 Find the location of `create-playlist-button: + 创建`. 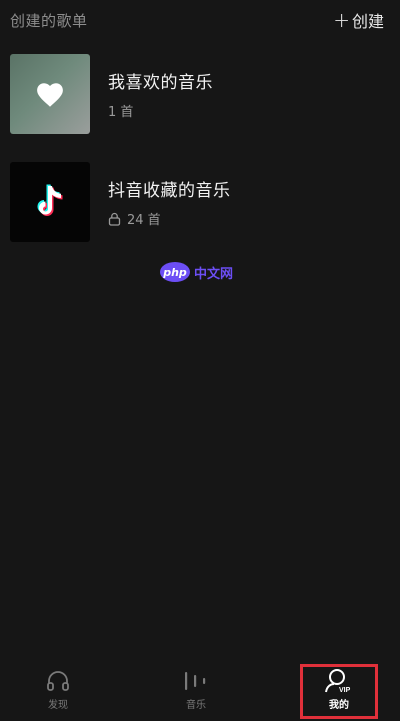

create-playlist-button: + 创建 is located at coordinates (358, 20).